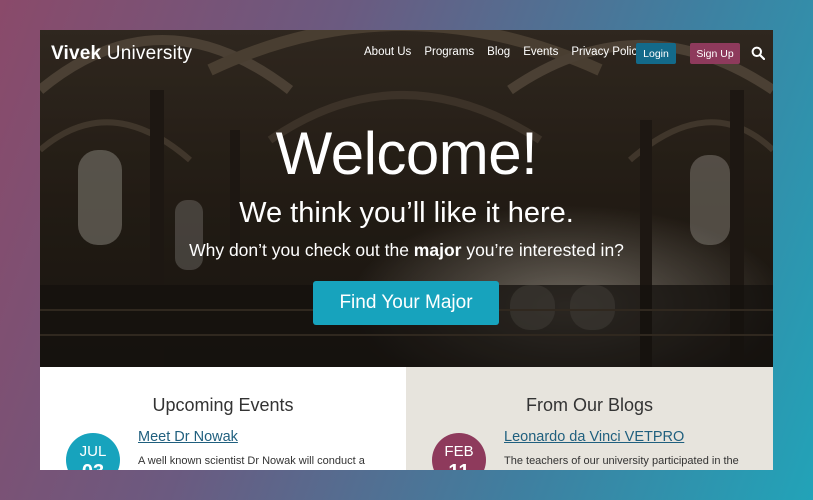  Describe the element at coordinates (387, 52) in the screenshot. I see `nav-link-about-us: About Us` at that location.